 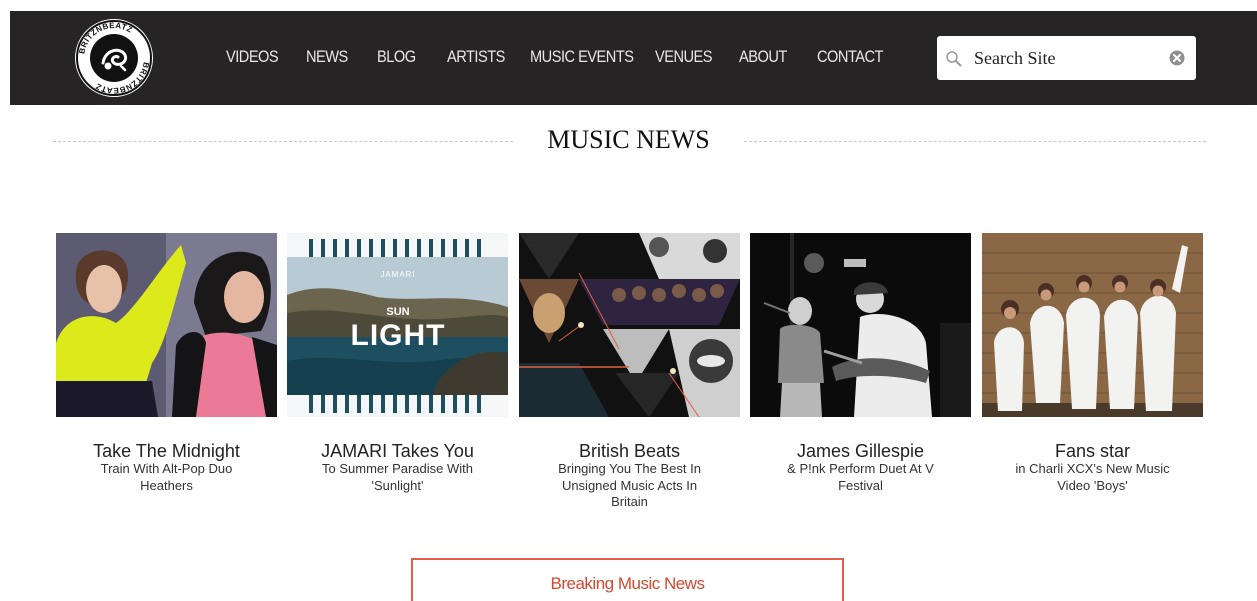 I want to click on breaking-news-button: Breaking Music News, so click(x=627, y=579).